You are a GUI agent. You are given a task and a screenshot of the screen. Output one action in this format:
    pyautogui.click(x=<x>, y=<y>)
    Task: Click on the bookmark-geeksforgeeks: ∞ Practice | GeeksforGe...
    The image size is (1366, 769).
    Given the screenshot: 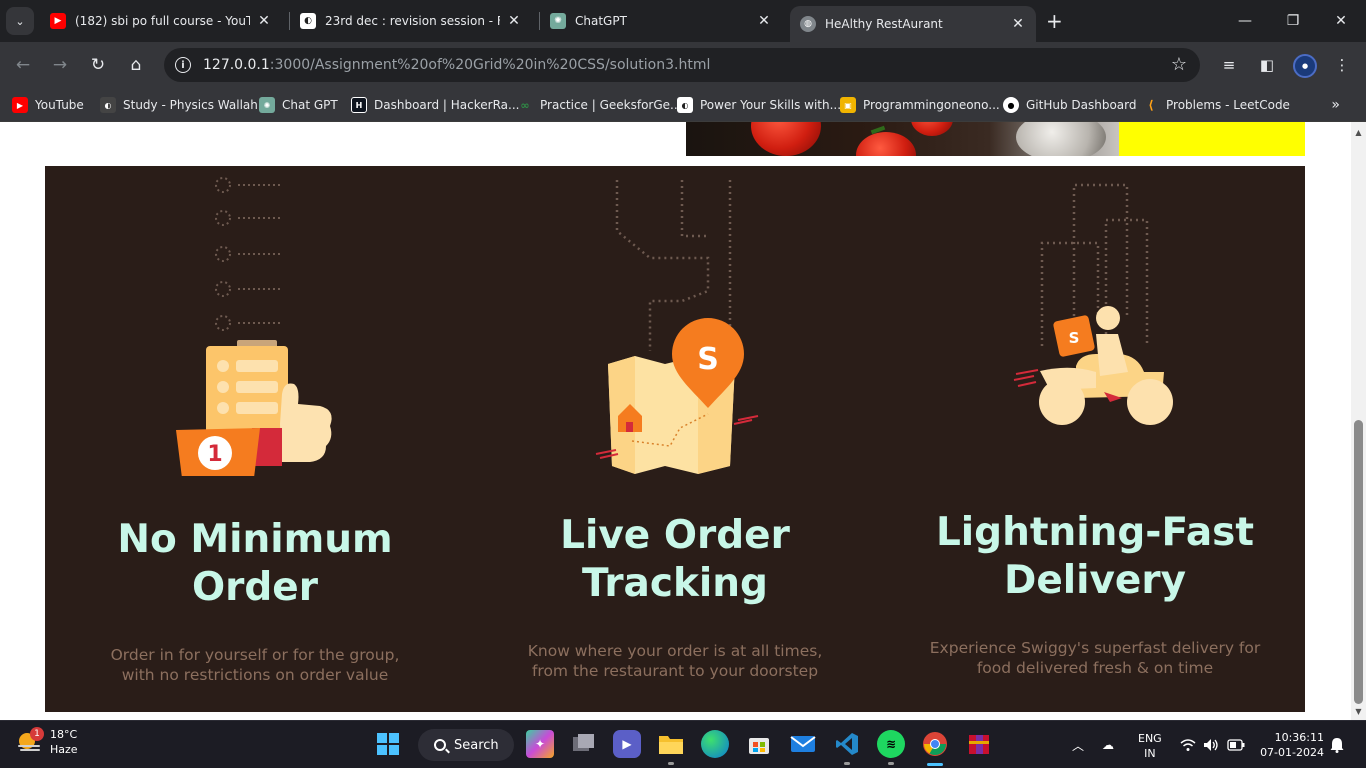 What is the action you would take?
    pyautogui.click(x=599, y=105)
    